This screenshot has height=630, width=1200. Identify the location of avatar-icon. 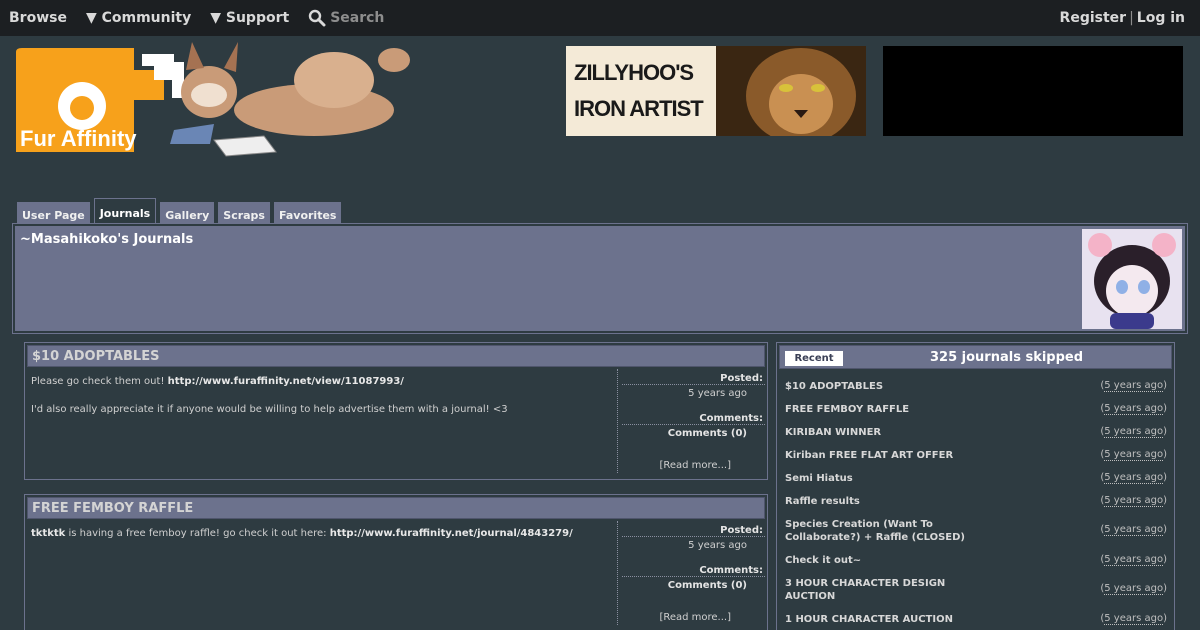
(1132, 279).